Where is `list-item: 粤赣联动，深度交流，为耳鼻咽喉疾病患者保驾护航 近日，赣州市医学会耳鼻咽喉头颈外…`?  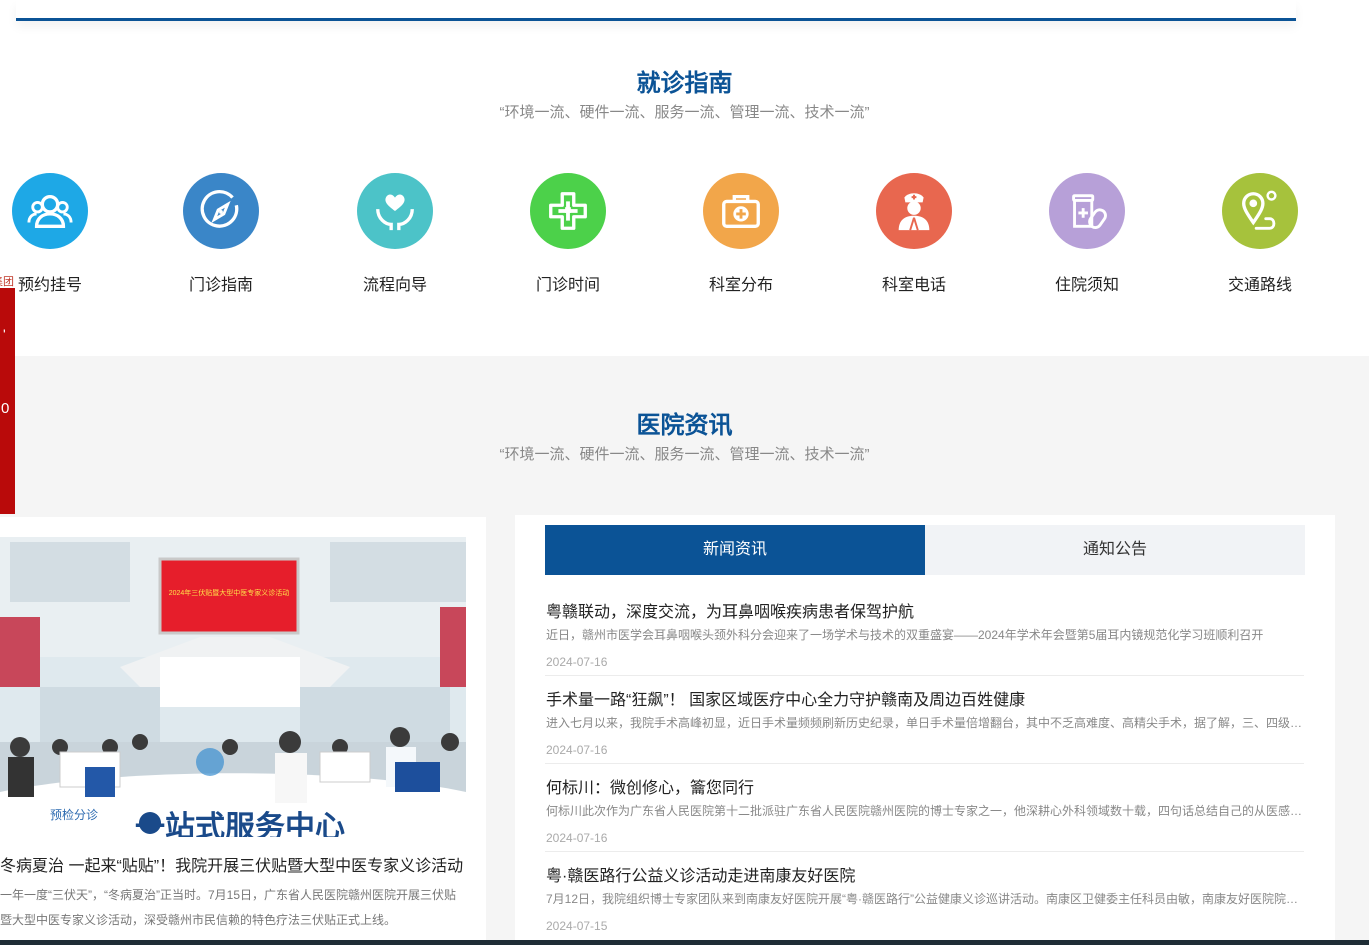
list-item: 粤赣联动，深度交流，为耳鼻咽喉疾病患者保驾护航 近日，赣州市医学会耳鼻咽喉头颈外… is located at coordinates (924, 632).